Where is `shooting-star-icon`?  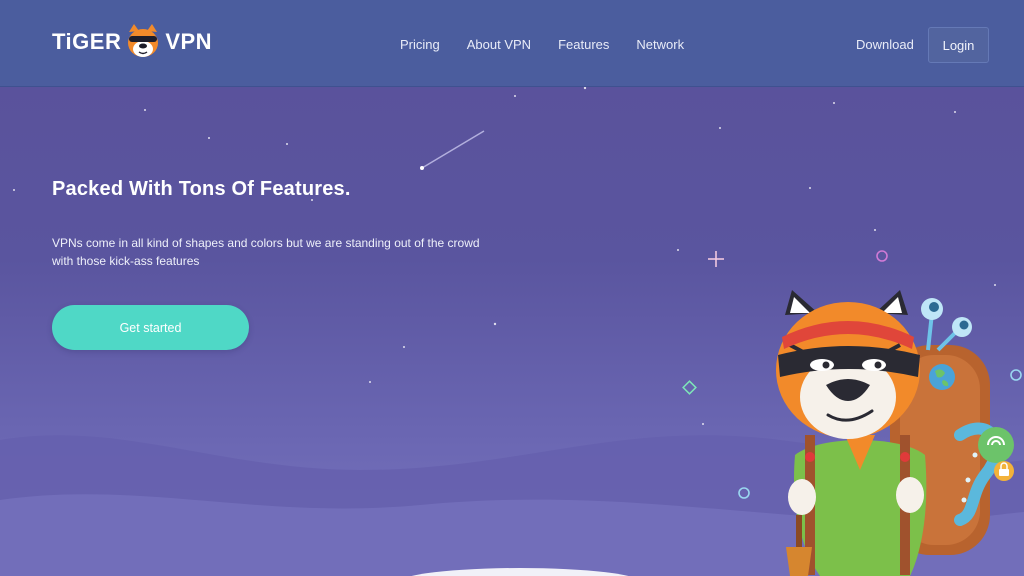 shooting-star-icon is located at coordinates (453, 149).